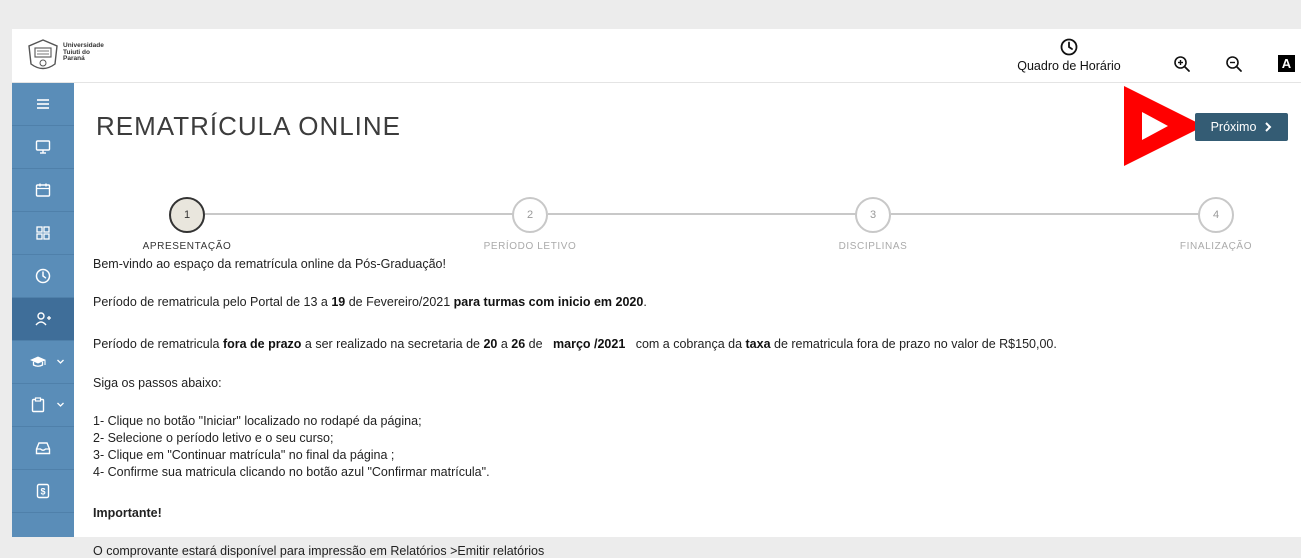 This screenshot has height=558, width=1301. I want to click on calendar-icon, so click(43, 190).